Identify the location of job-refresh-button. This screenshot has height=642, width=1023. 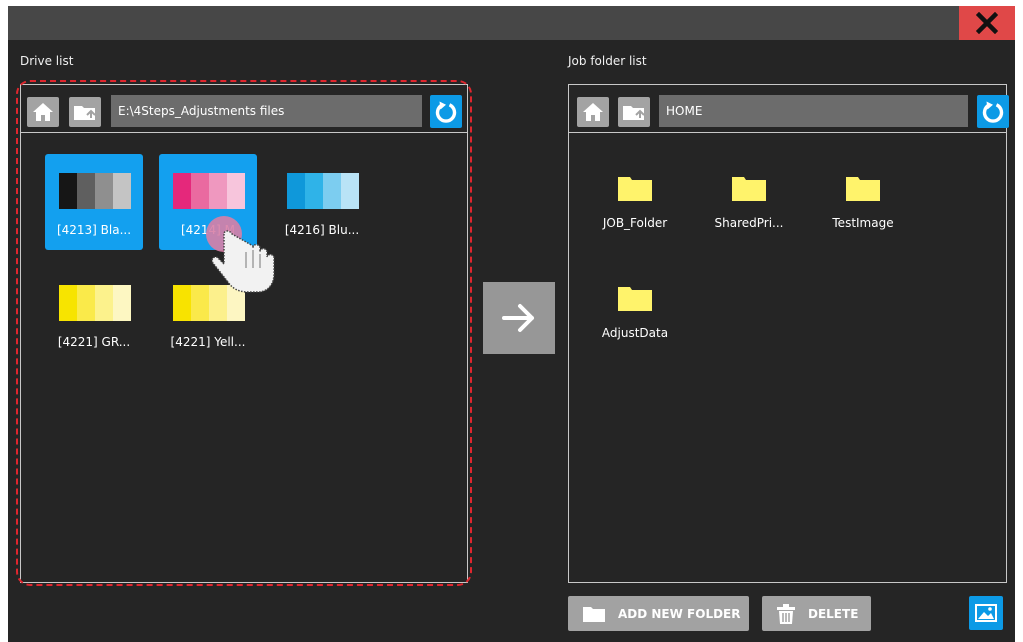
(993, 111).